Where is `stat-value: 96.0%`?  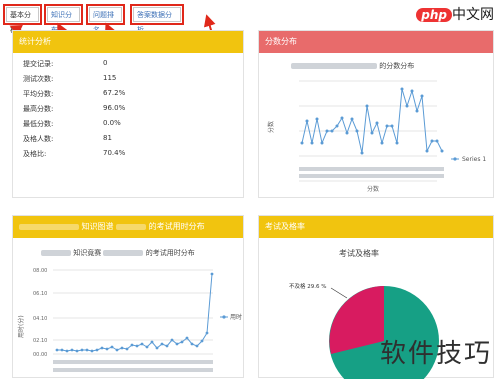 stat-value: 96.0% is located at coordinates (114, 108).